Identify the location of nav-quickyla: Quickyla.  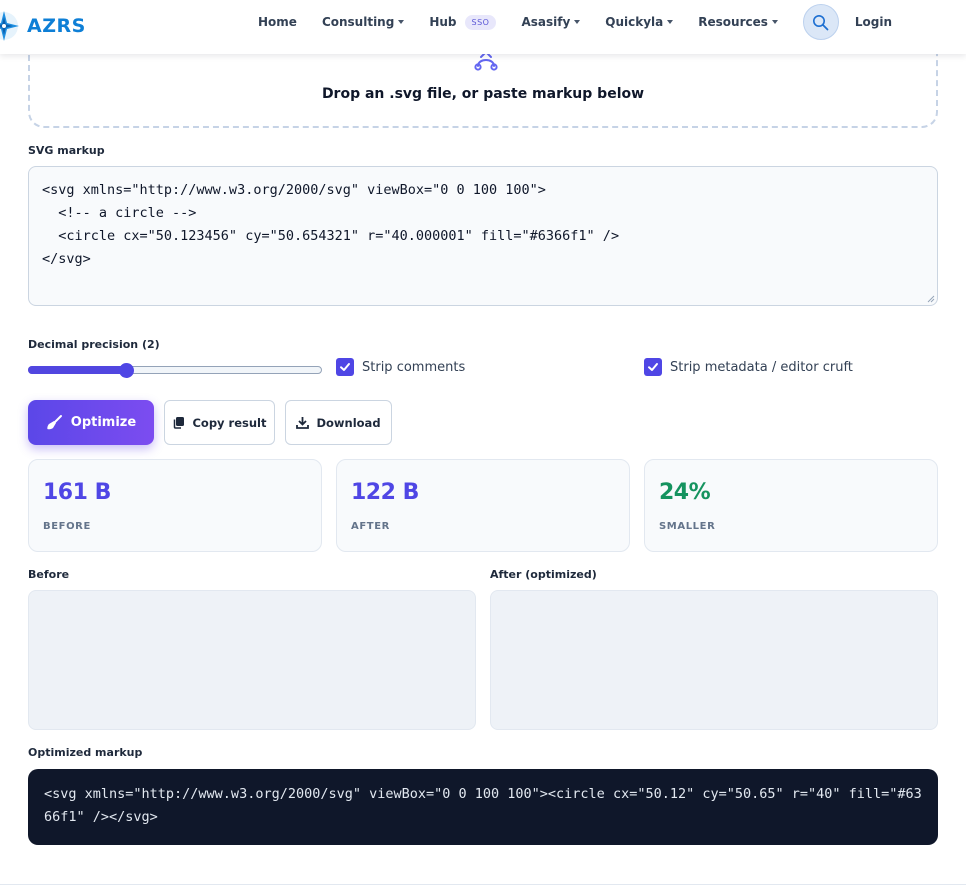
(639, 22).